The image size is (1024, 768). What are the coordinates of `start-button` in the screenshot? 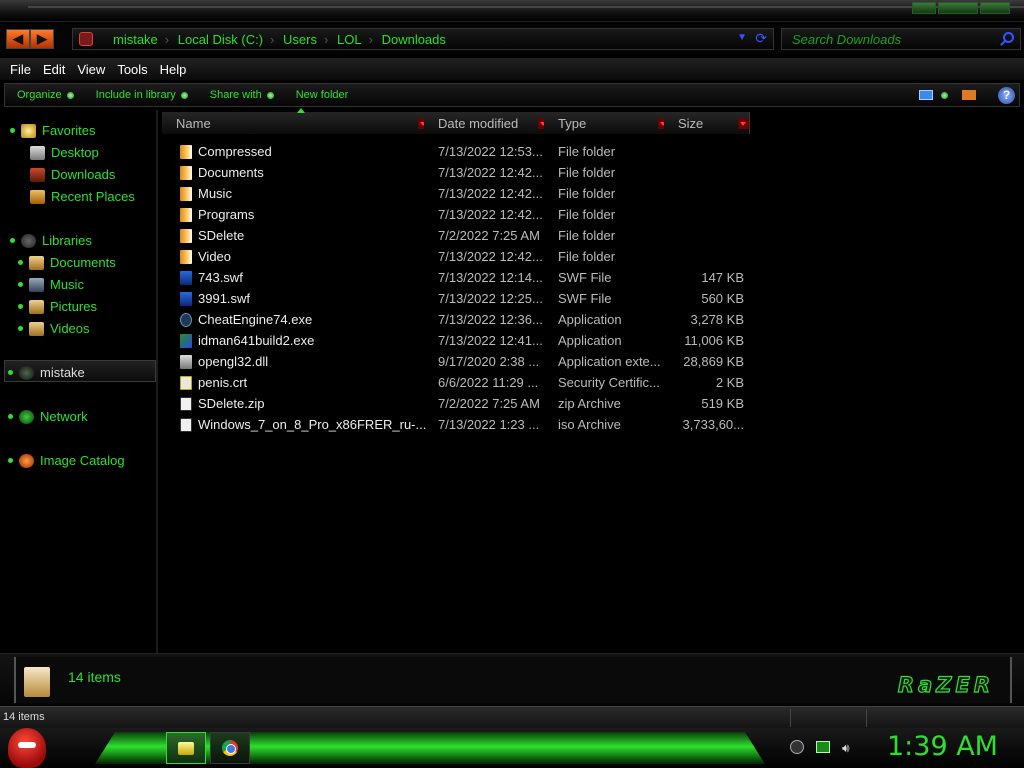 It's located at (27, 748).